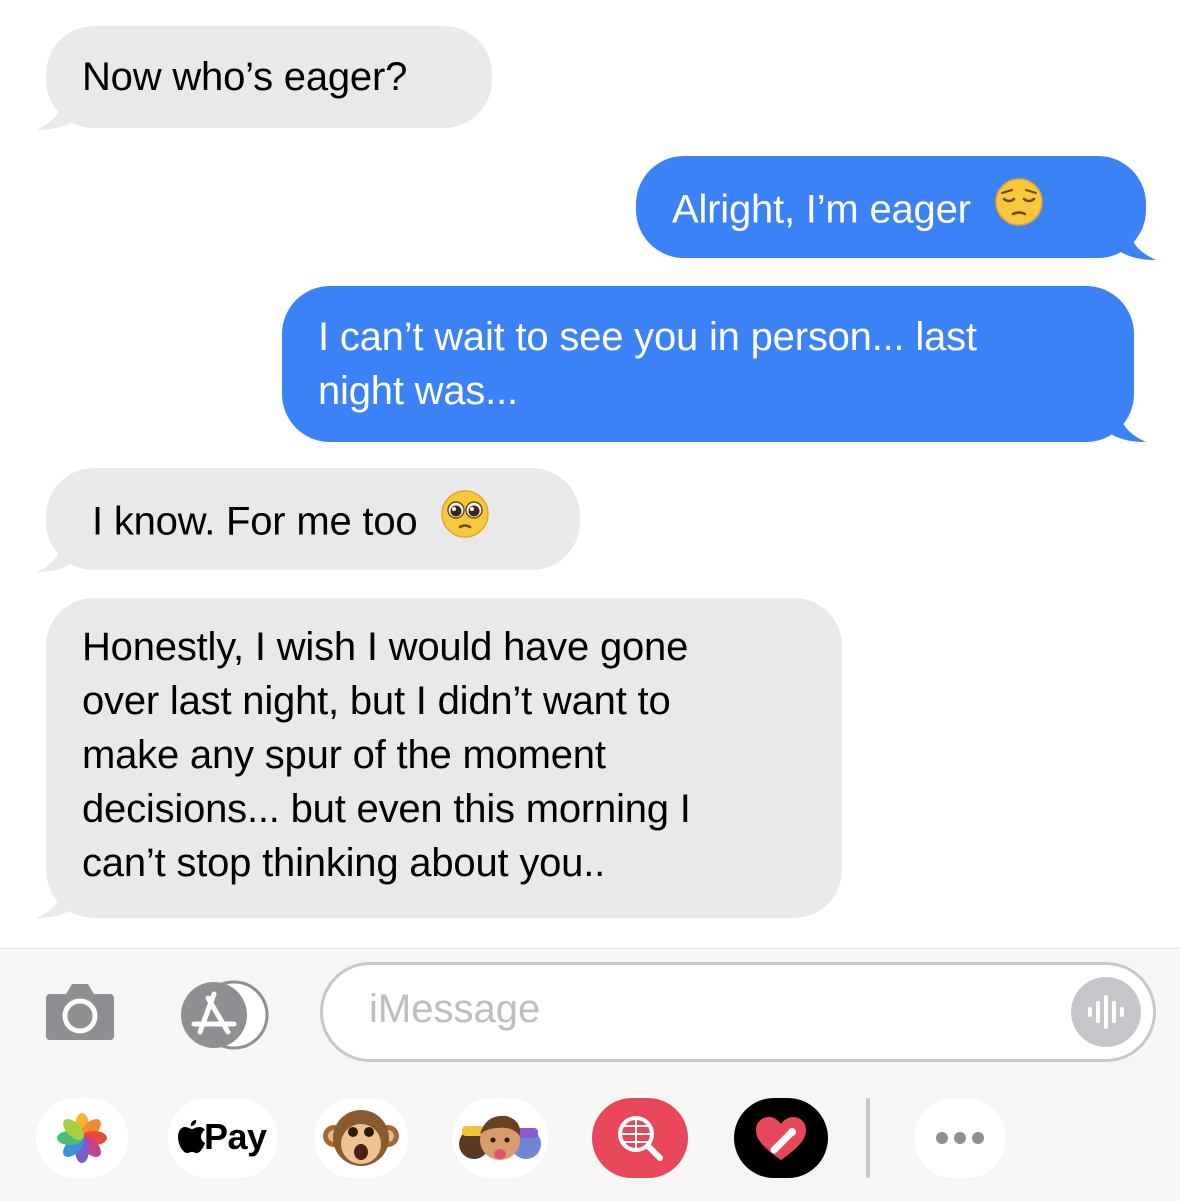 The height and width of the screenshot is (1201, 1180). I want to click on heart-touch-icon, so click(781, 1138).